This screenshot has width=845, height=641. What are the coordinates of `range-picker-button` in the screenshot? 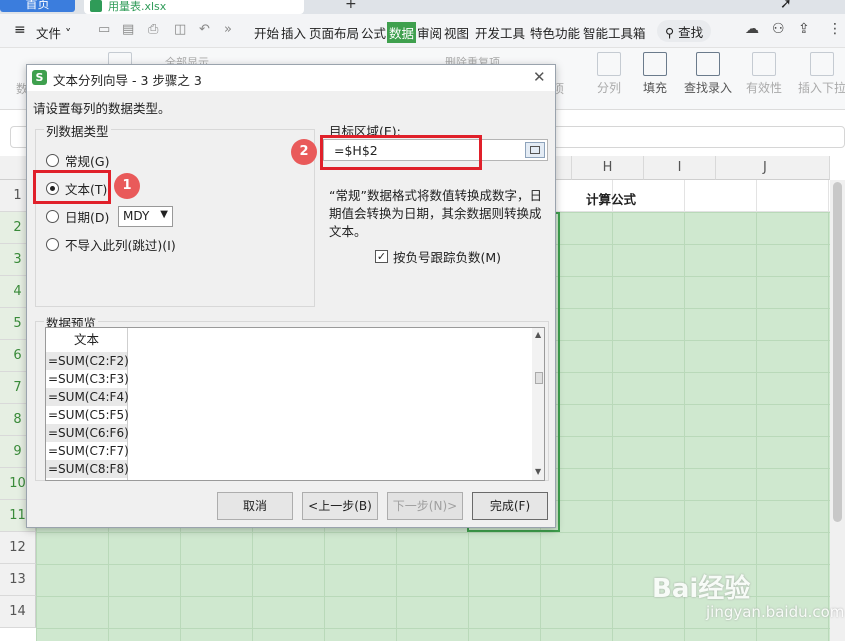 It's located at (535, 150).